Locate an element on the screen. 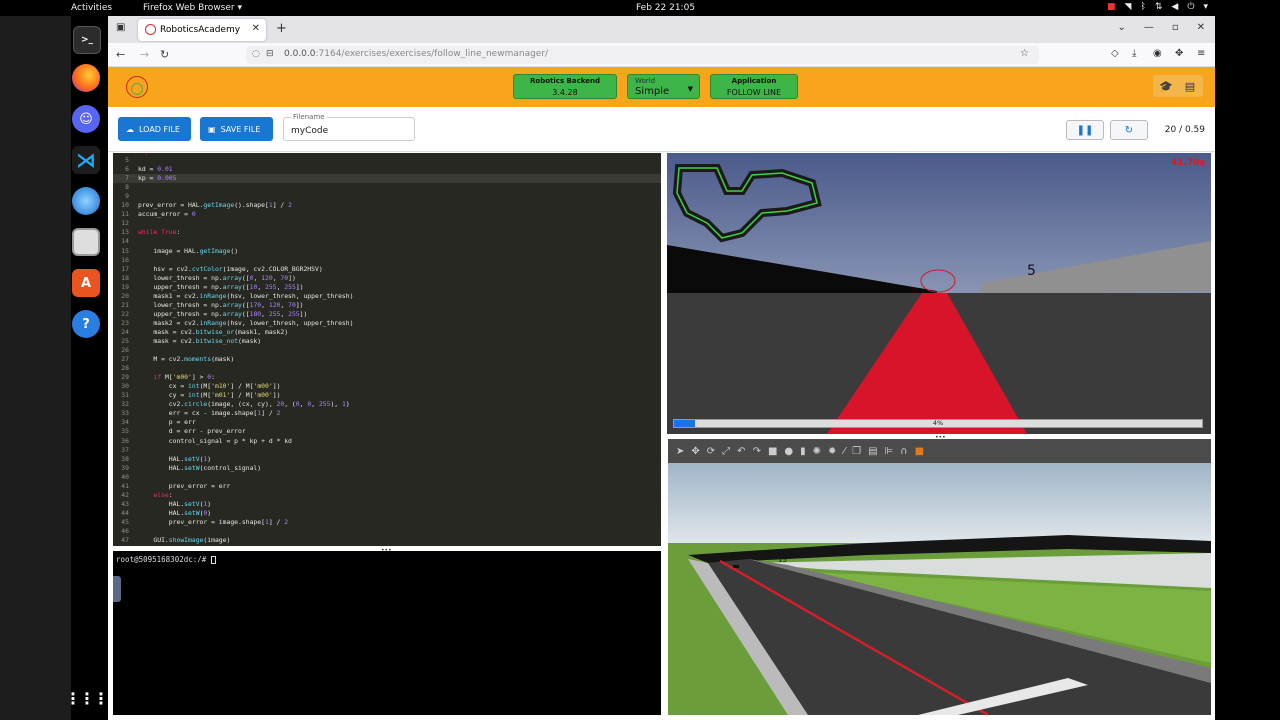  code-line: 18 lower_thresh = np.array([0, 120, 70]) is located at coordinates (387, 278).